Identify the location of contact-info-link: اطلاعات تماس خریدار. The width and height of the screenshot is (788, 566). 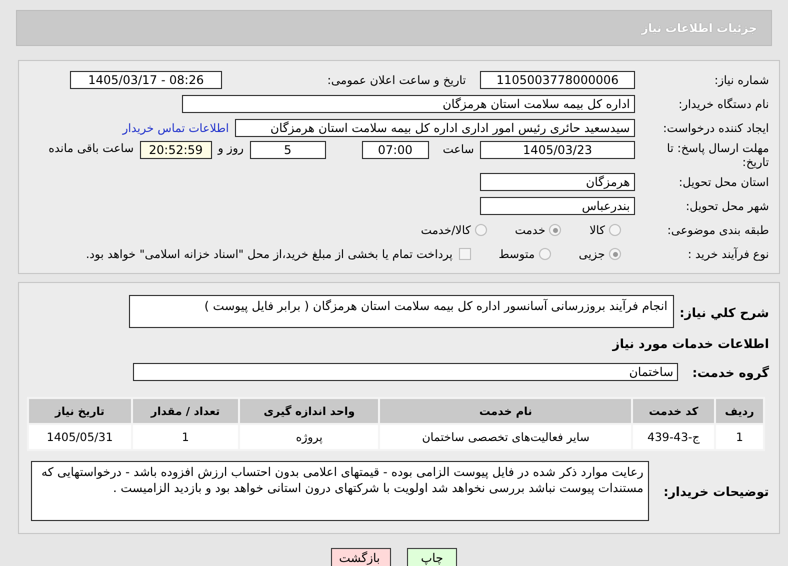
(175, 128).